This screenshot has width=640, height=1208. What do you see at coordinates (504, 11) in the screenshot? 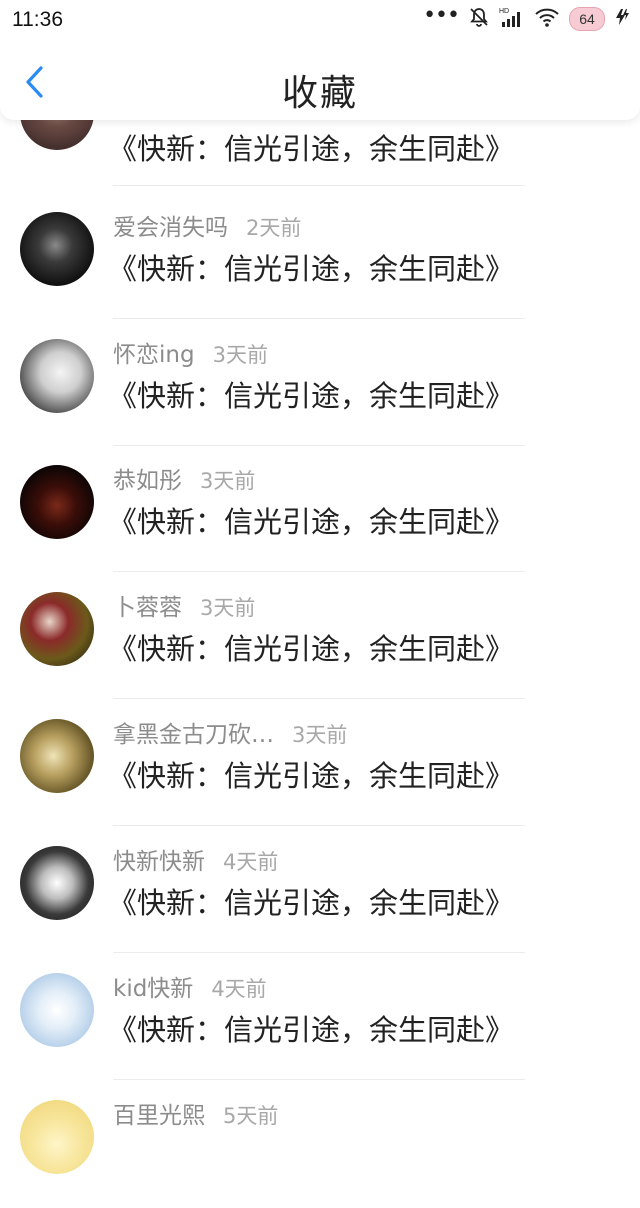
I see `svg-text: HD` at bounding box center [504, 11].